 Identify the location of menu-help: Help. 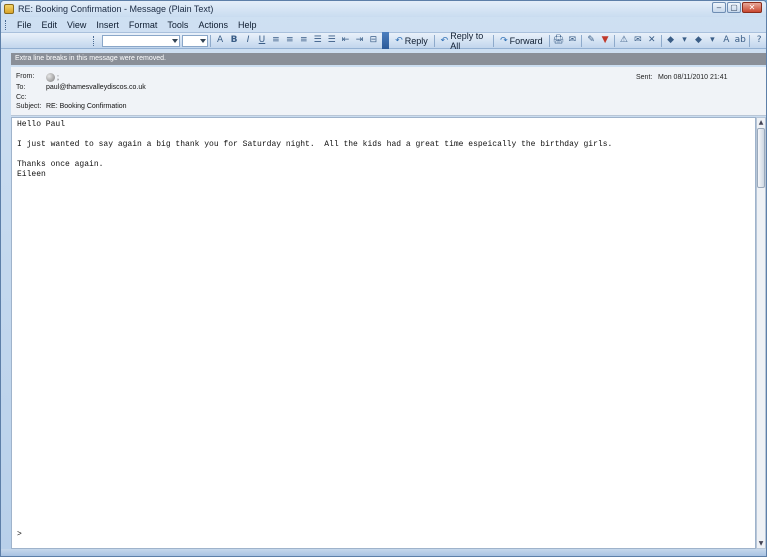
(247, 25).